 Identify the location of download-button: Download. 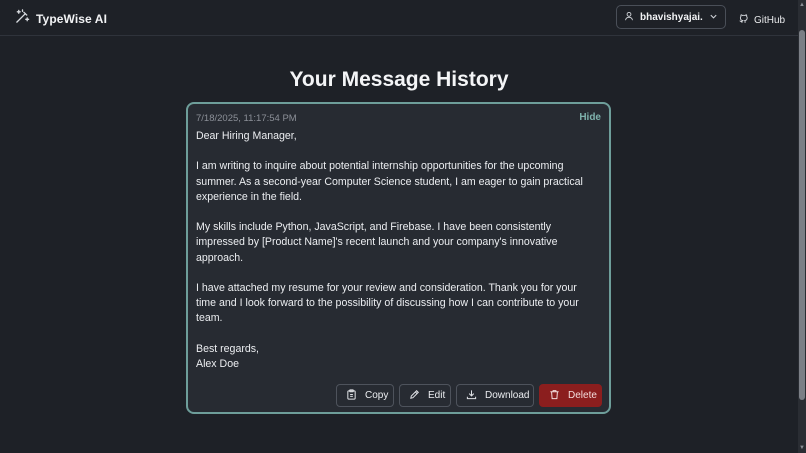
(495, 395).